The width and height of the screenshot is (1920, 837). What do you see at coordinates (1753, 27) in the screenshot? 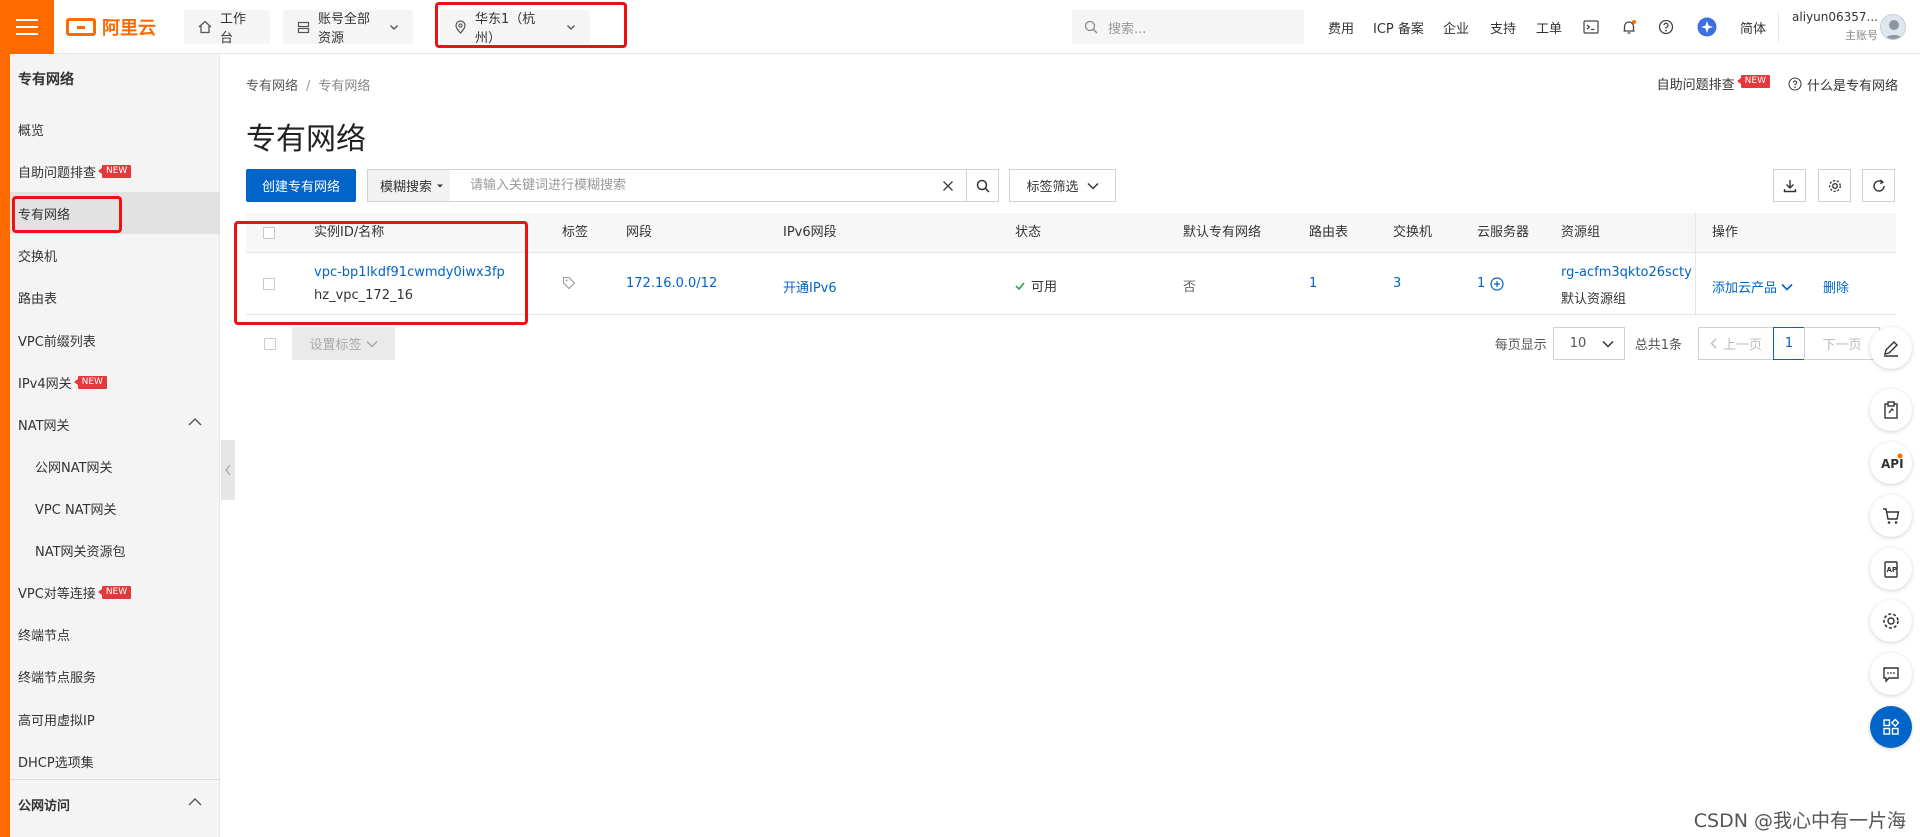
I see `language-switch: 简体` at bounding box center [1753, 27].